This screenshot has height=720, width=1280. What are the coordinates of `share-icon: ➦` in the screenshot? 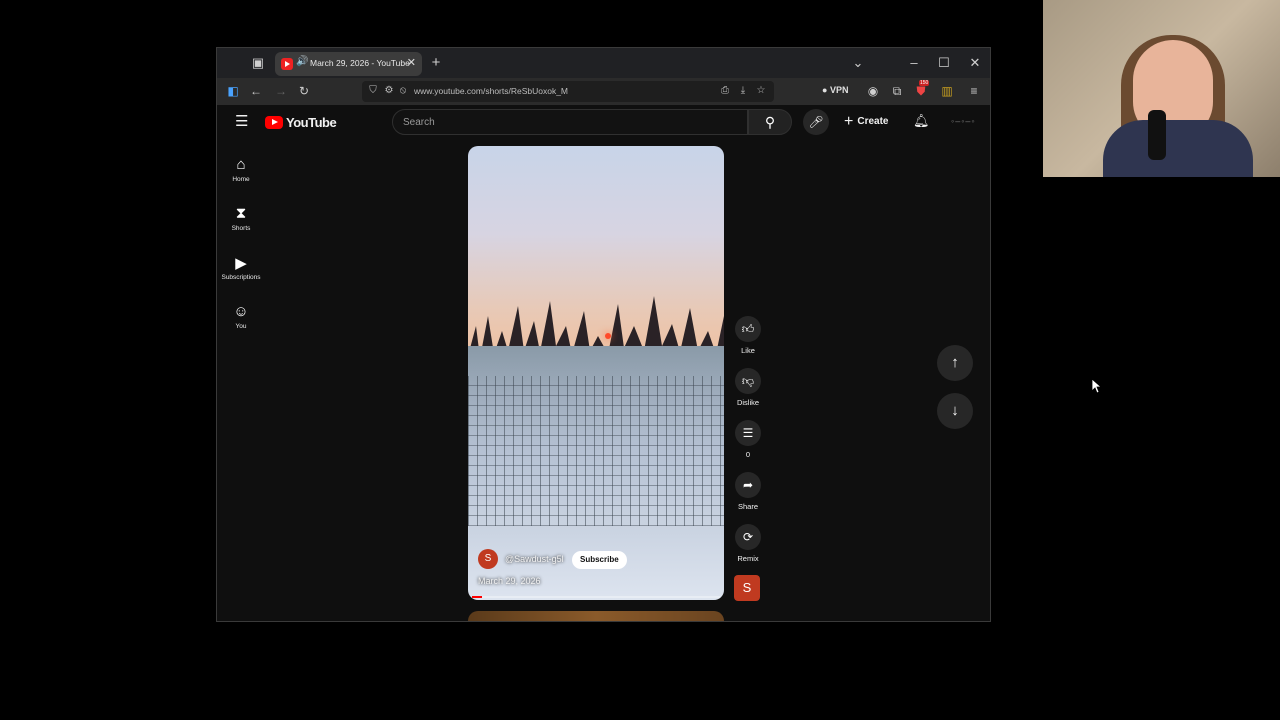 It's located at (748, 485).